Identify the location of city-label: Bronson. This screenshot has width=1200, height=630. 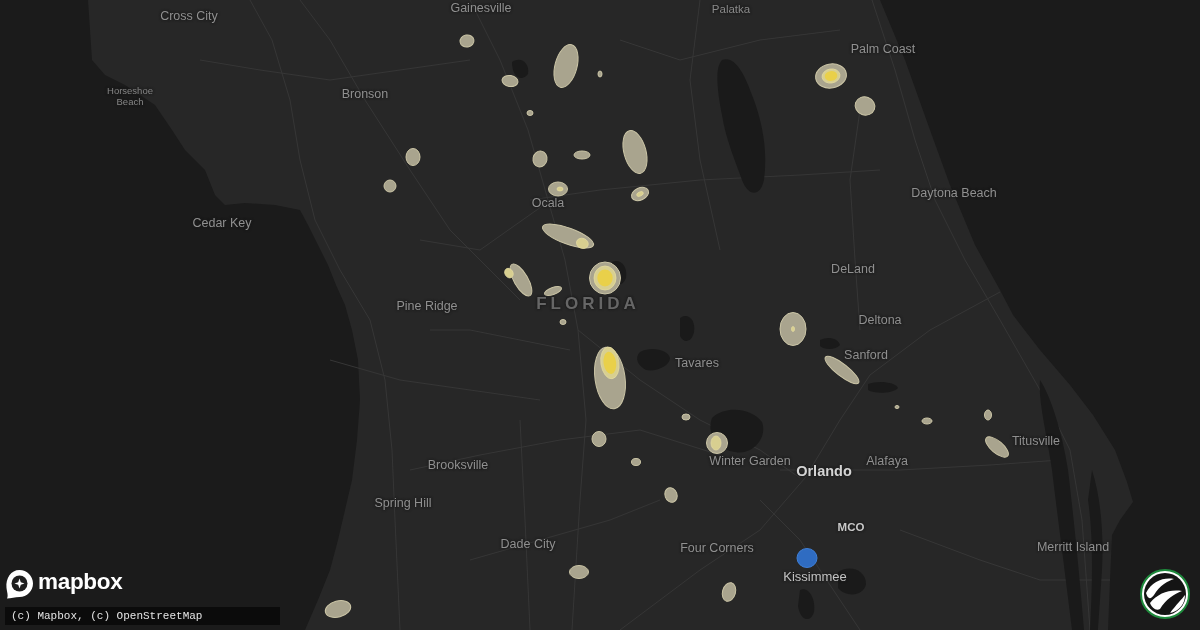
(365, 94).